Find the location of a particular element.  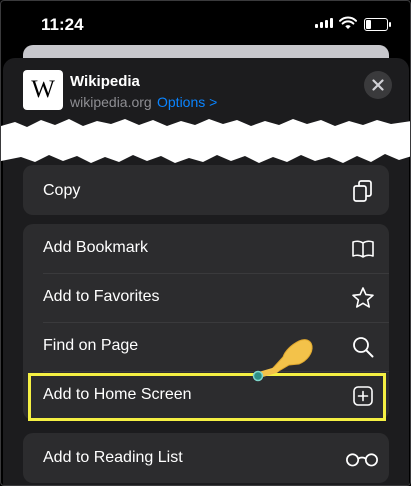

cellular-signal-icon is located at coordinates (324, 23).